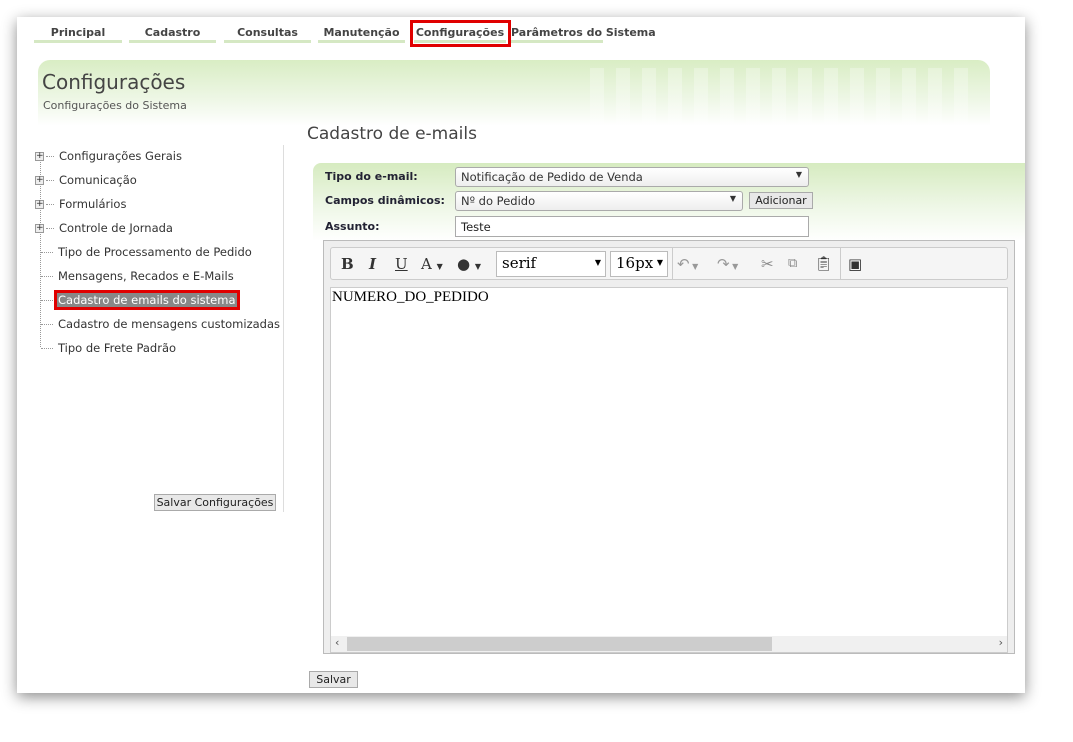 Image resolution: width=1073 pixels, height=742 pixels. What do you see at coordinates (352, 226) in the screenshot?
I see `subject-label: Assunto:` at bounding box center [352, 226].